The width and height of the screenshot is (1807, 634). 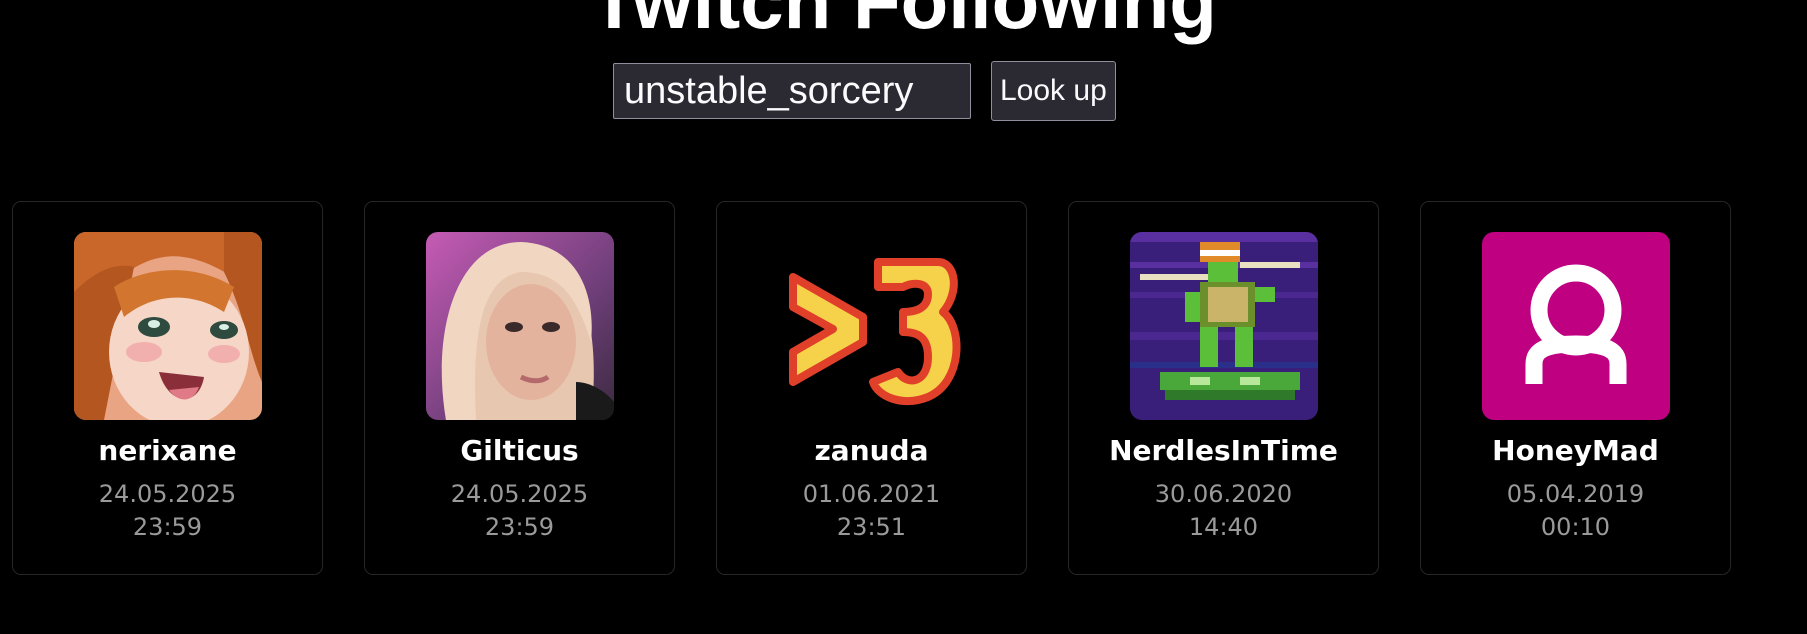 I want to click on look-up-button: Look up, so click(x=1053, y=91).